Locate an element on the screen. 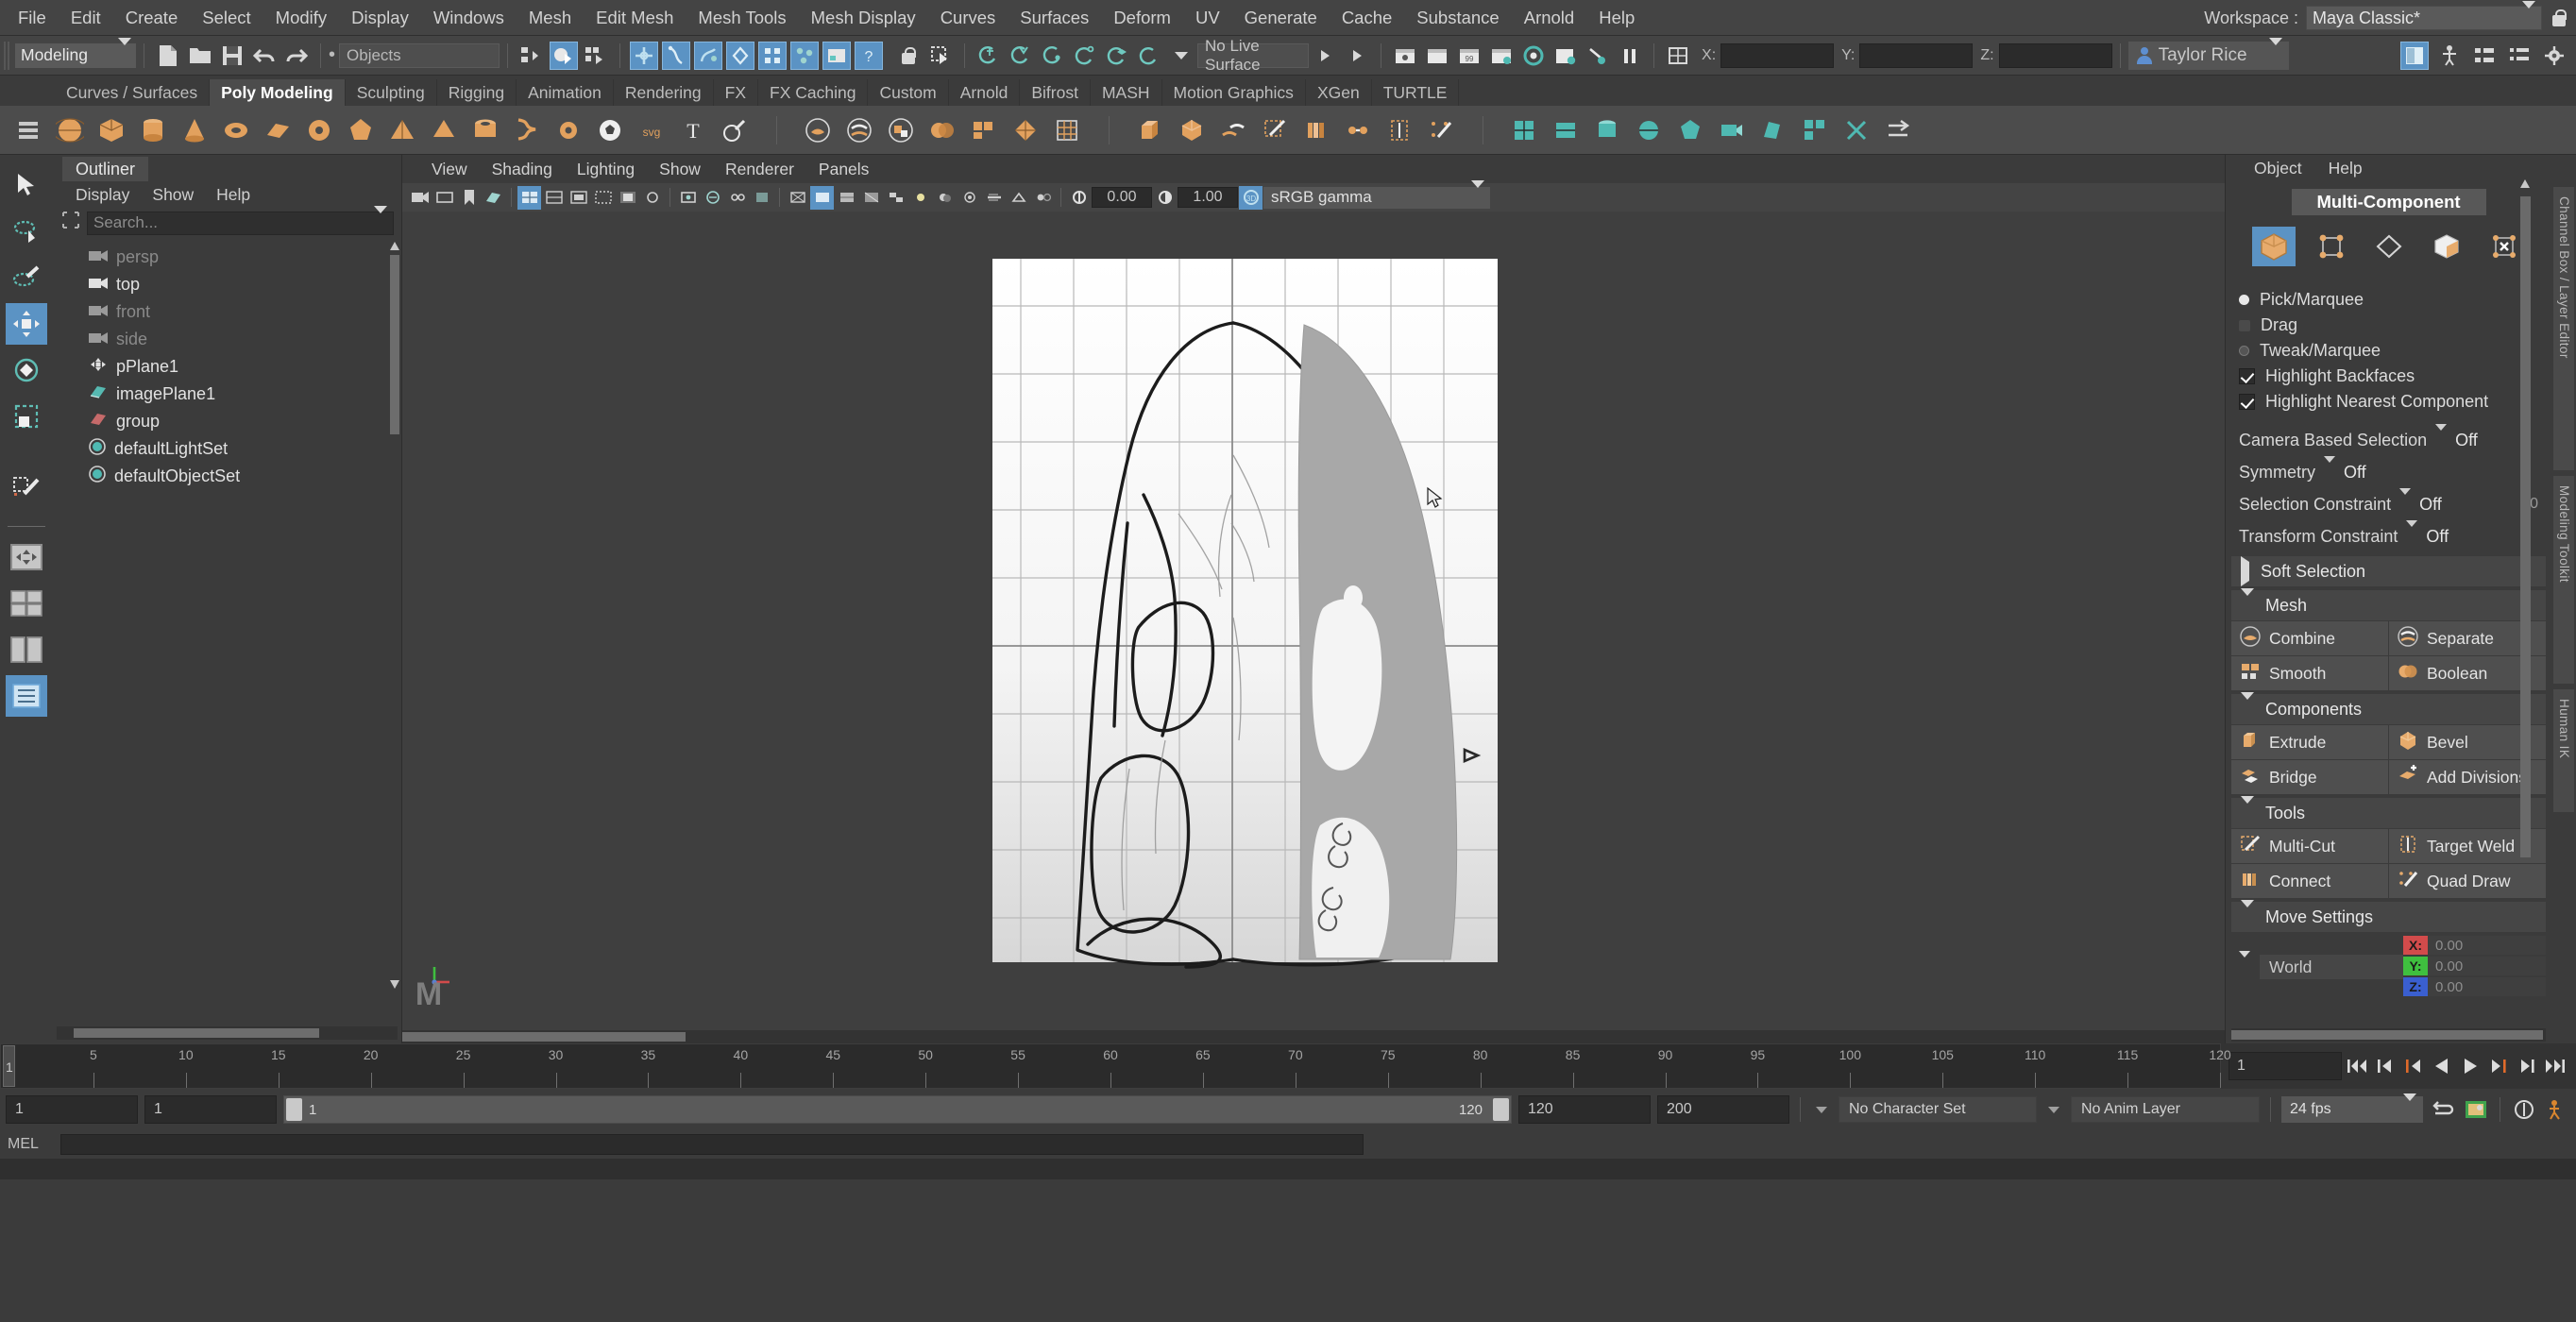 This screenshot has width=2576, height=1322. camera-attributes-icon is located at coordinates (444, 198).